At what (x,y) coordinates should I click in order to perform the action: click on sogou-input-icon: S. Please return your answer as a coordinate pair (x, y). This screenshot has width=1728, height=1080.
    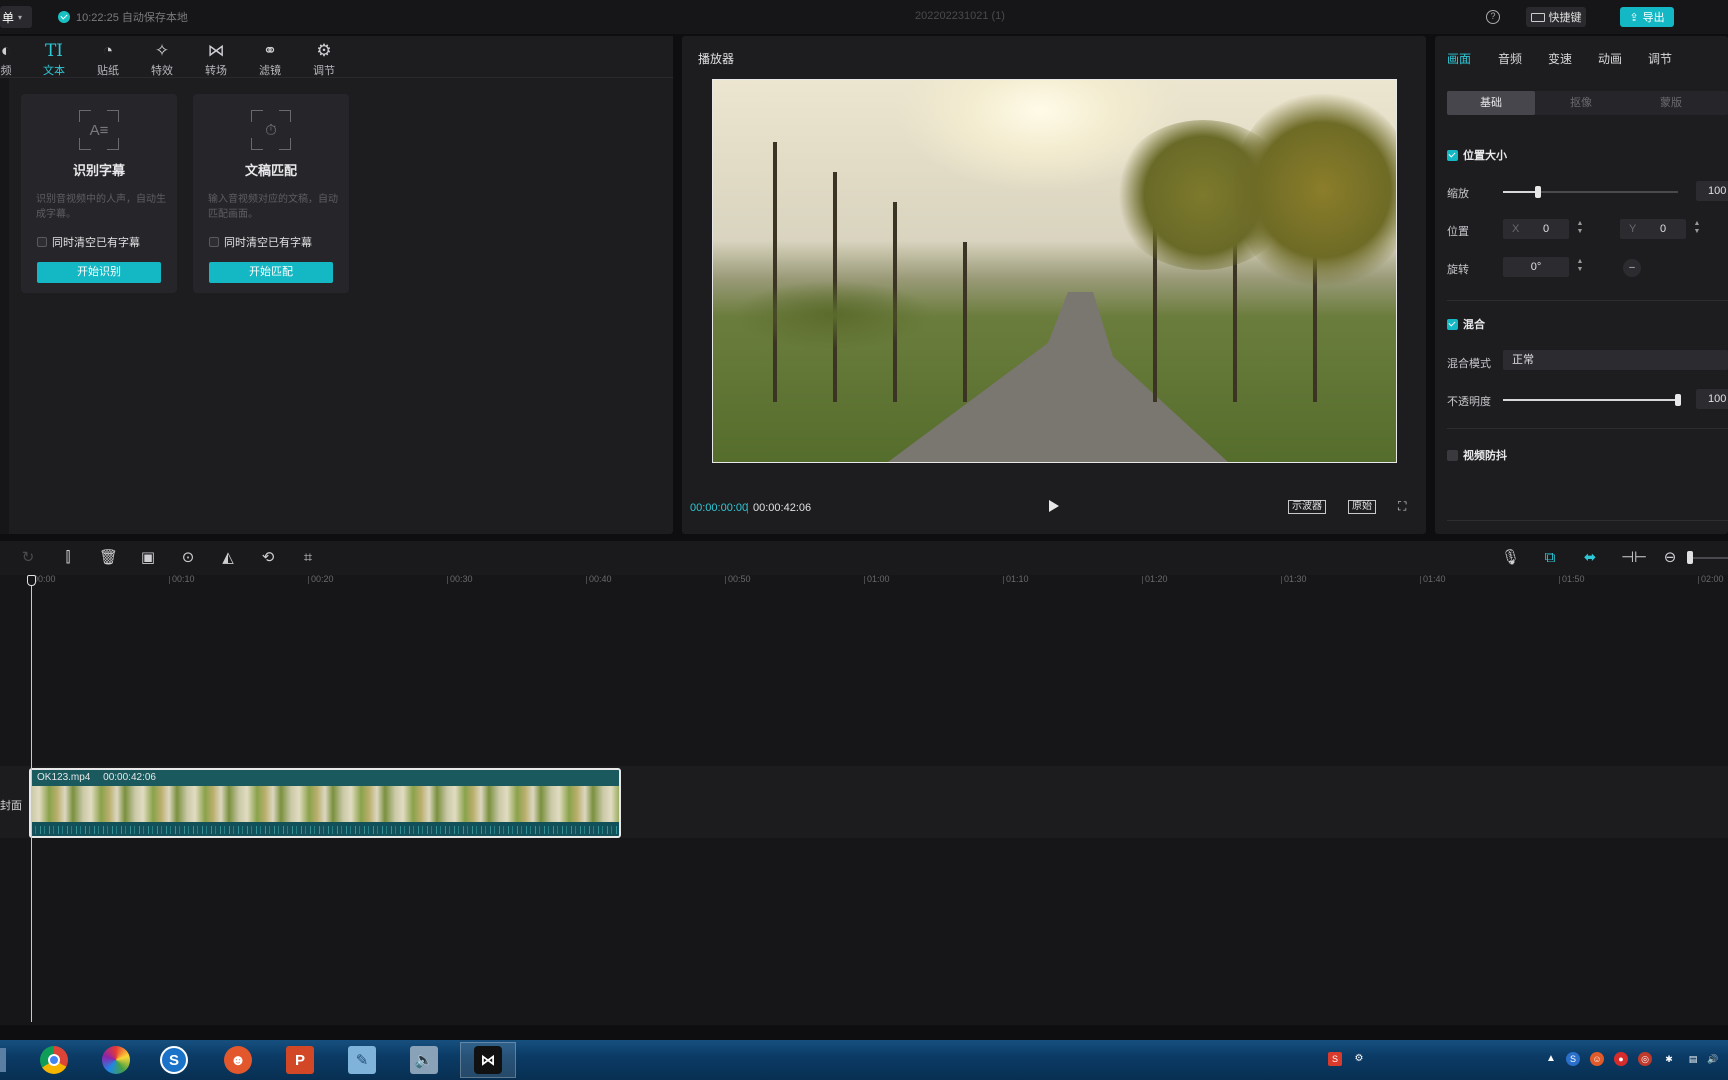
    Looking at the image, I should click on (1335, 1059).